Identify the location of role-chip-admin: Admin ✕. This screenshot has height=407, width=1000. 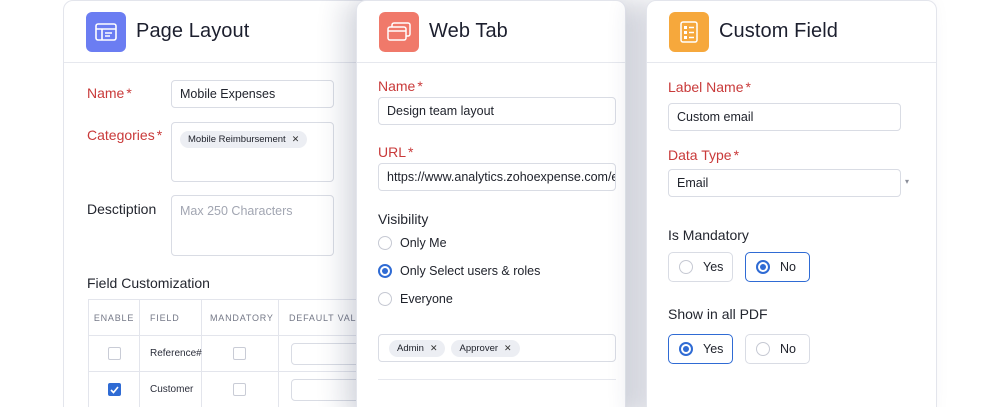
(417, 348).